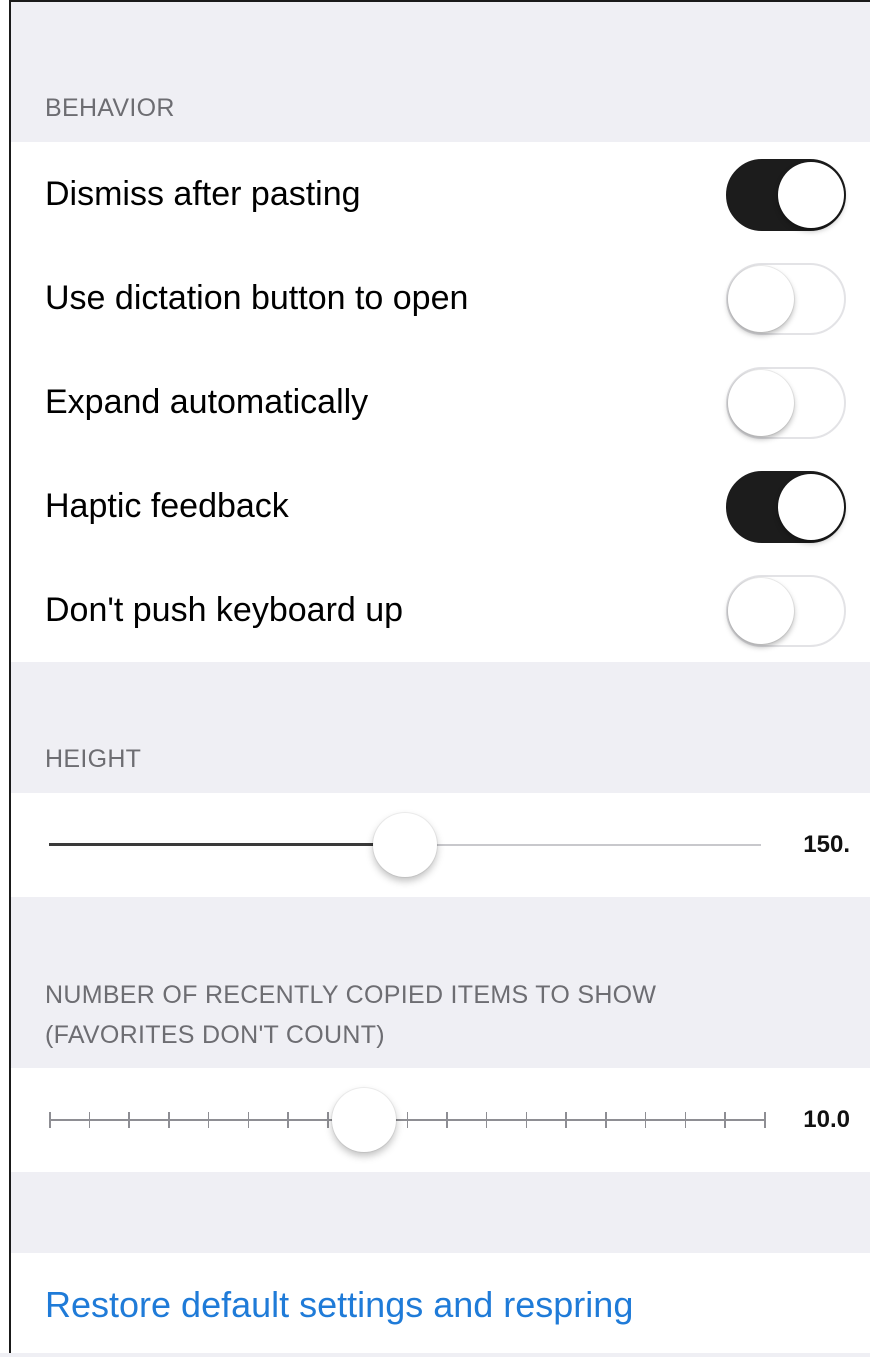 Image resolution: width=870 pixels, height=1357 pixels. I want to click on haptic-feedback-row: Haptic feedback, so click(440, 506).